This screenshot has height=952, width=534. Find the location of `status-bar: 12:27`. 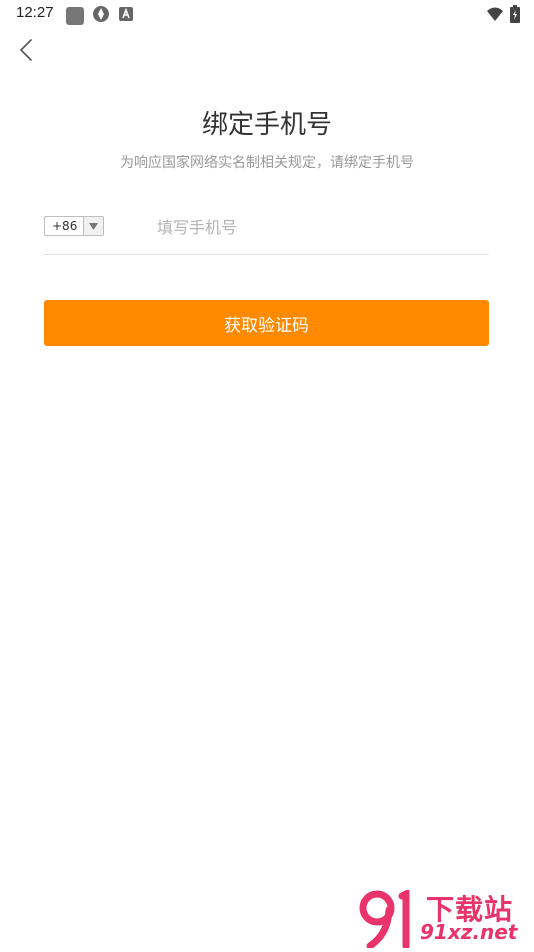

status-bar: 12:27 is located at coordinates (267, 14).